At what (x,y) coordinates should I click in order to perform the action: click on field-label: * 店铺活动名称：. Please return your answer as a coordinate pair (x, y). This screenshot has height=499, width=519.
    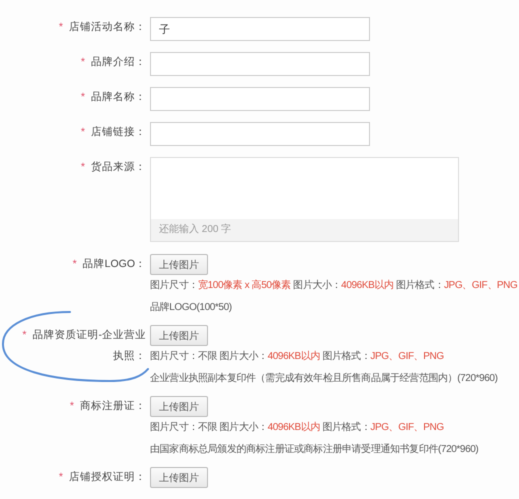
    Looking at the image, I should click on (102, 27).